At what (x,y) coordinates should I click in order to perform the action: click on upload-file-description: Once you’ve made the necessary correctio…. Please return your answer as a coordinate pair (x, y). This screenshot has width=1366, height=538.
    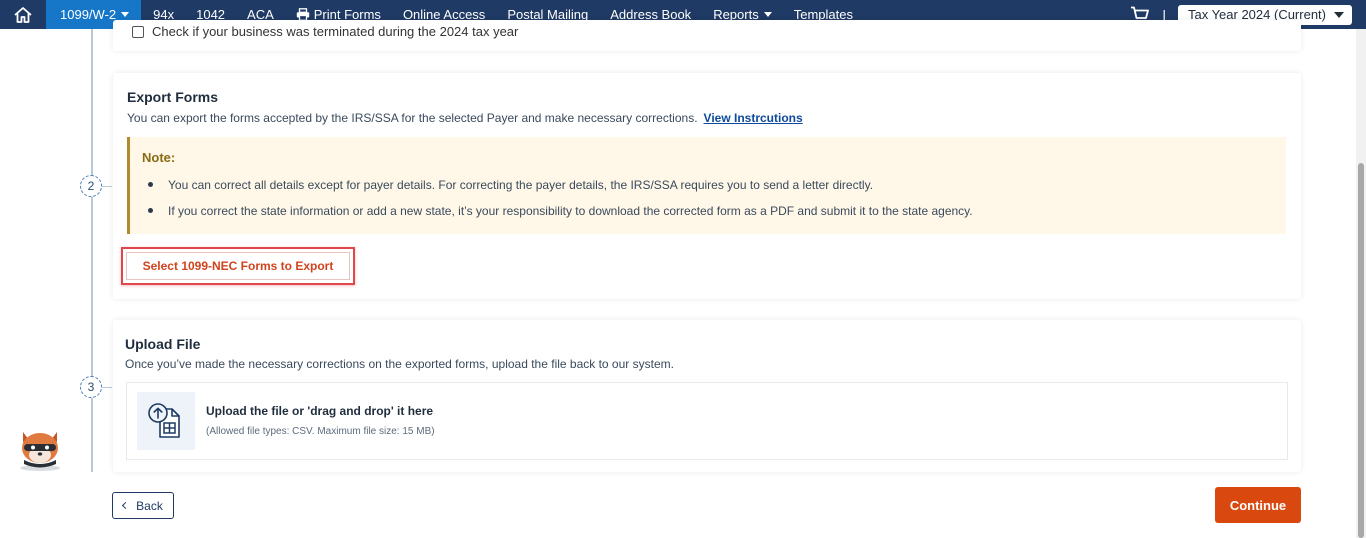
    Looking at the image, I should click on (399, 364).